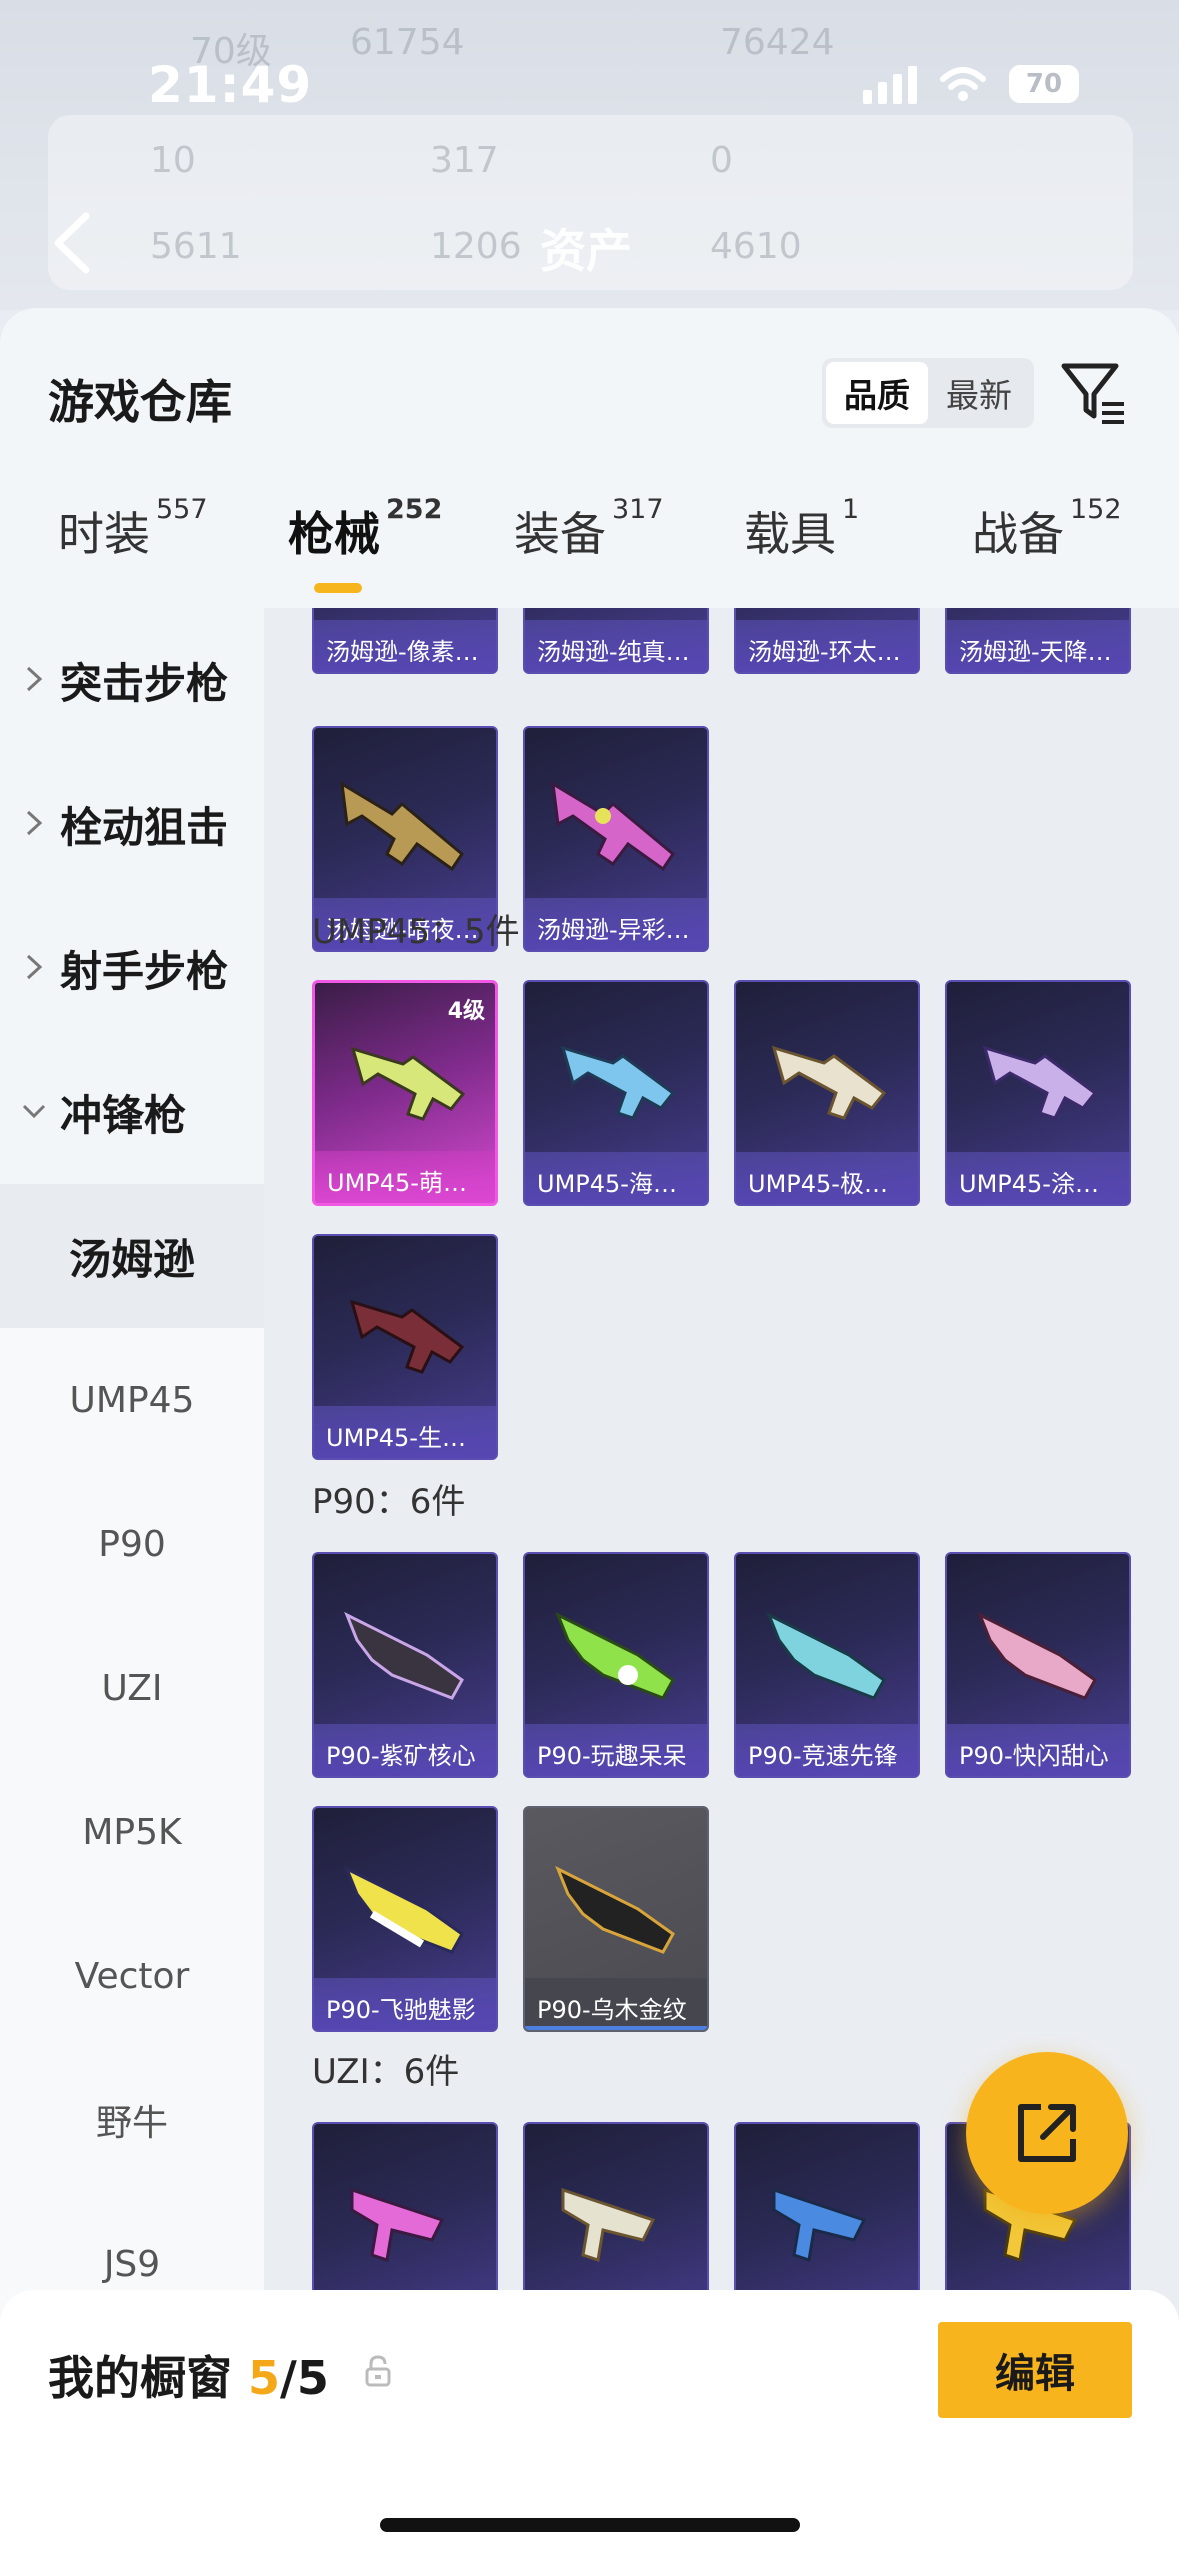 The height and width of the screenshot is (2556, 1179). Describe the element at coordinates (378, 2371) in the screenshot. I see `lock-icon` at that location.